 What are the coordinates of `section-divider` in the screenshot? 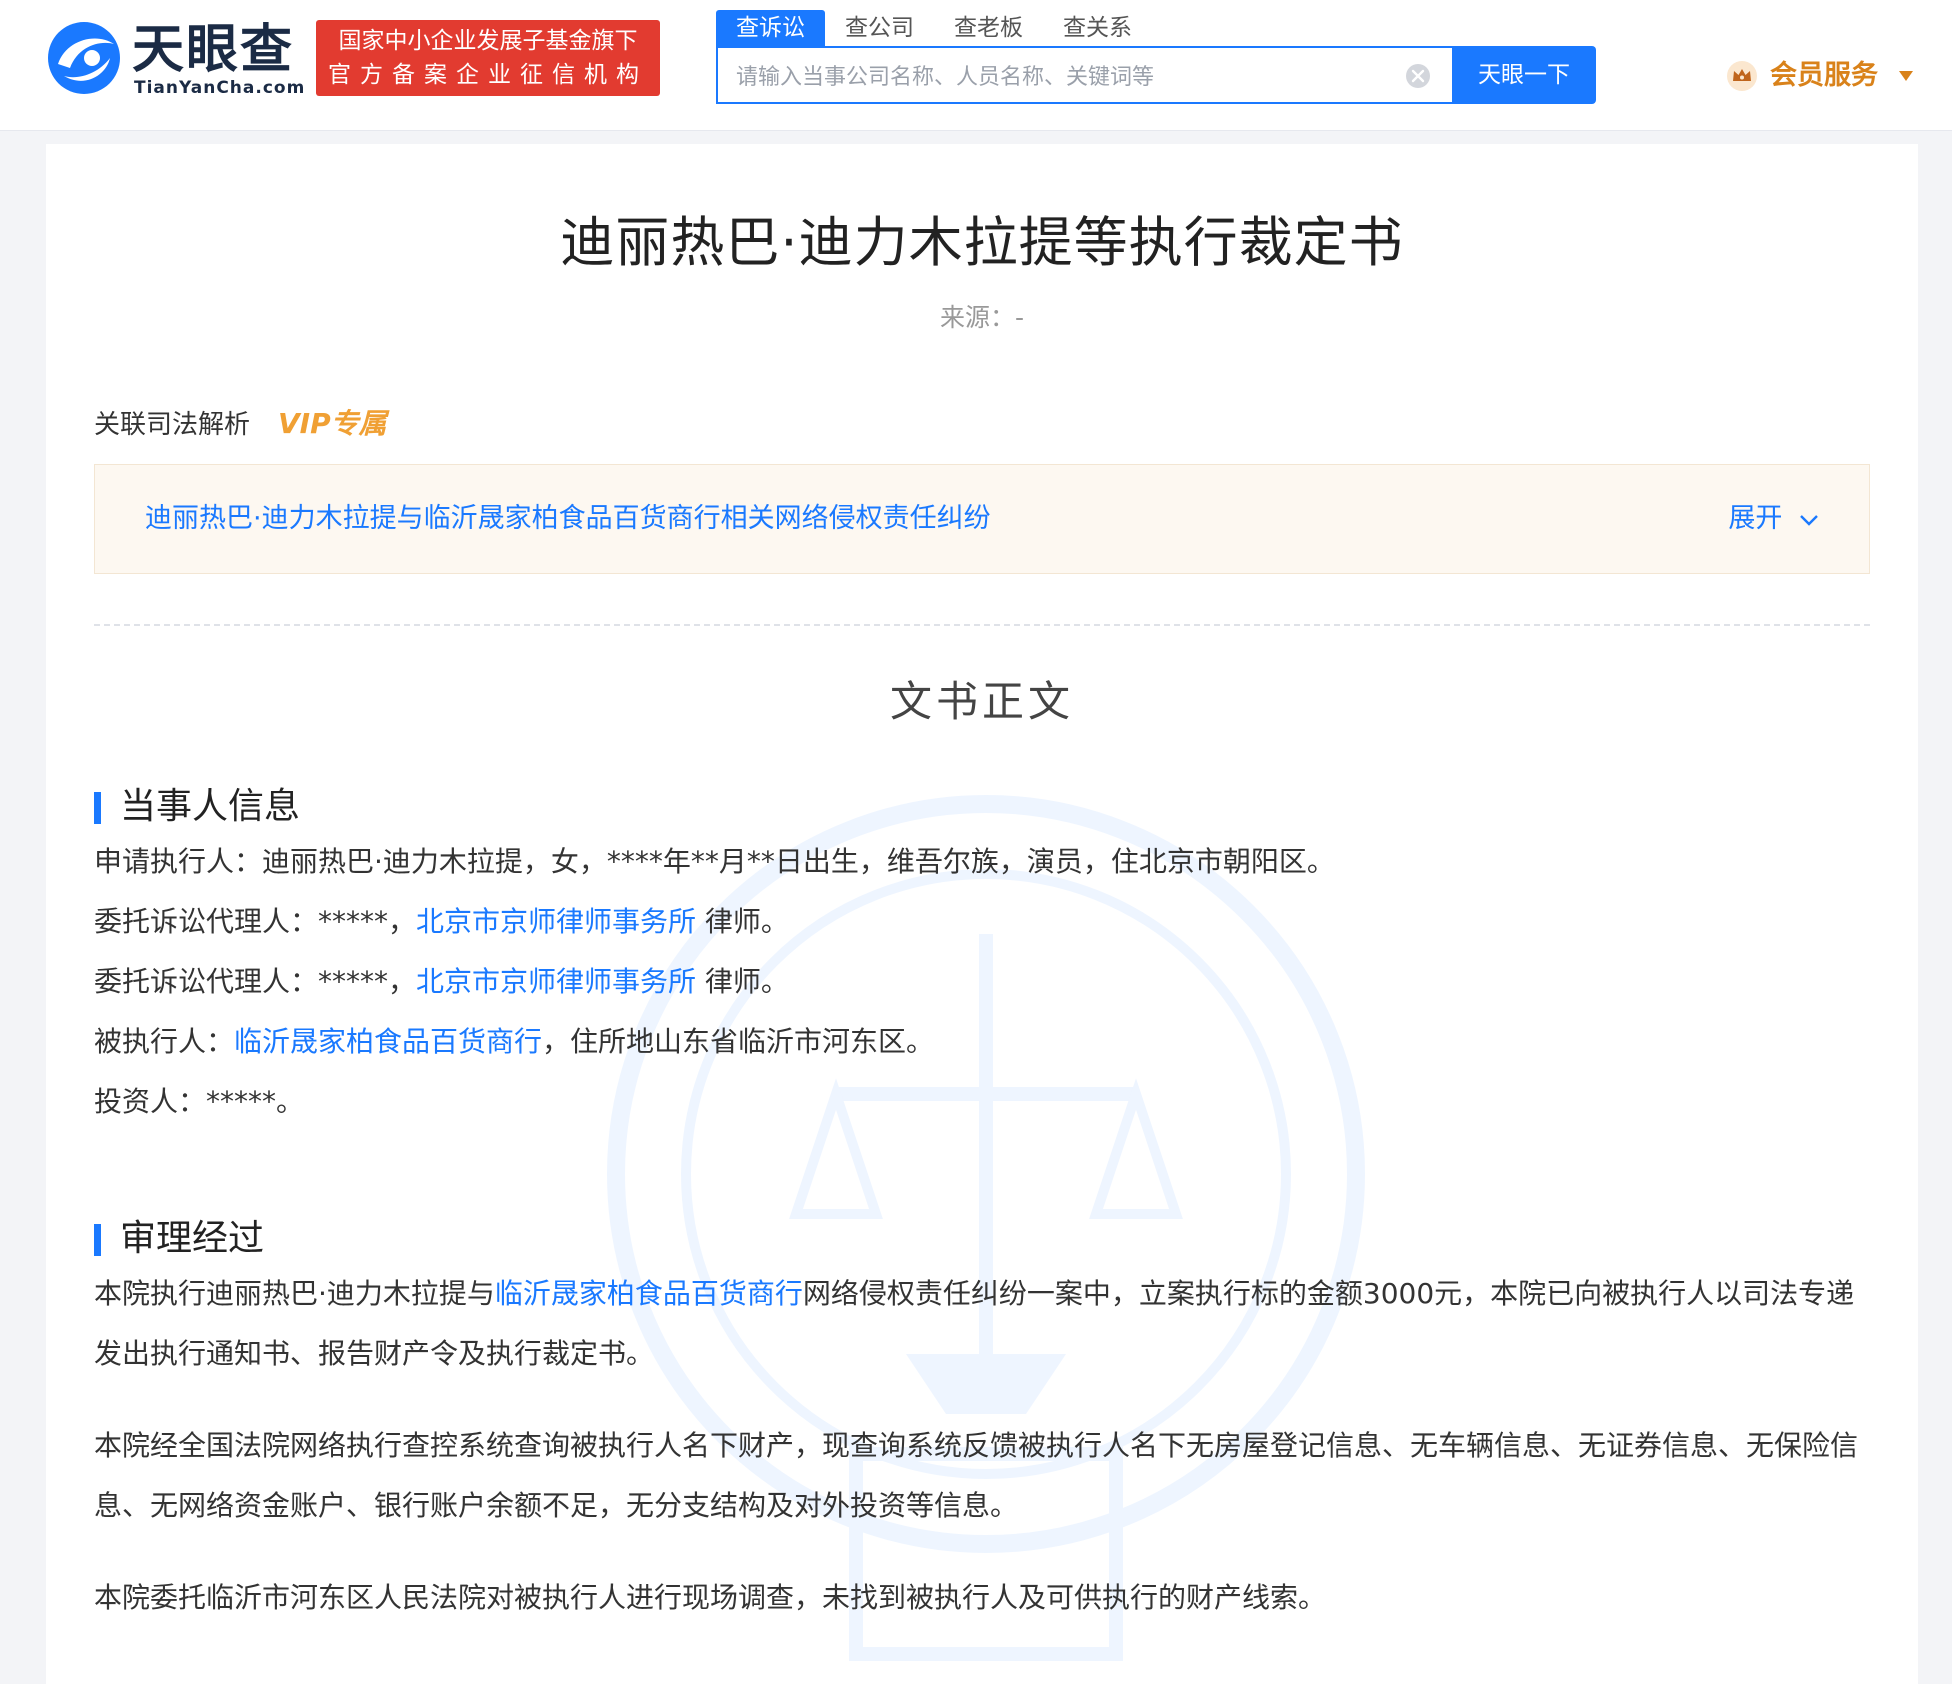 It's located at (982, 625).